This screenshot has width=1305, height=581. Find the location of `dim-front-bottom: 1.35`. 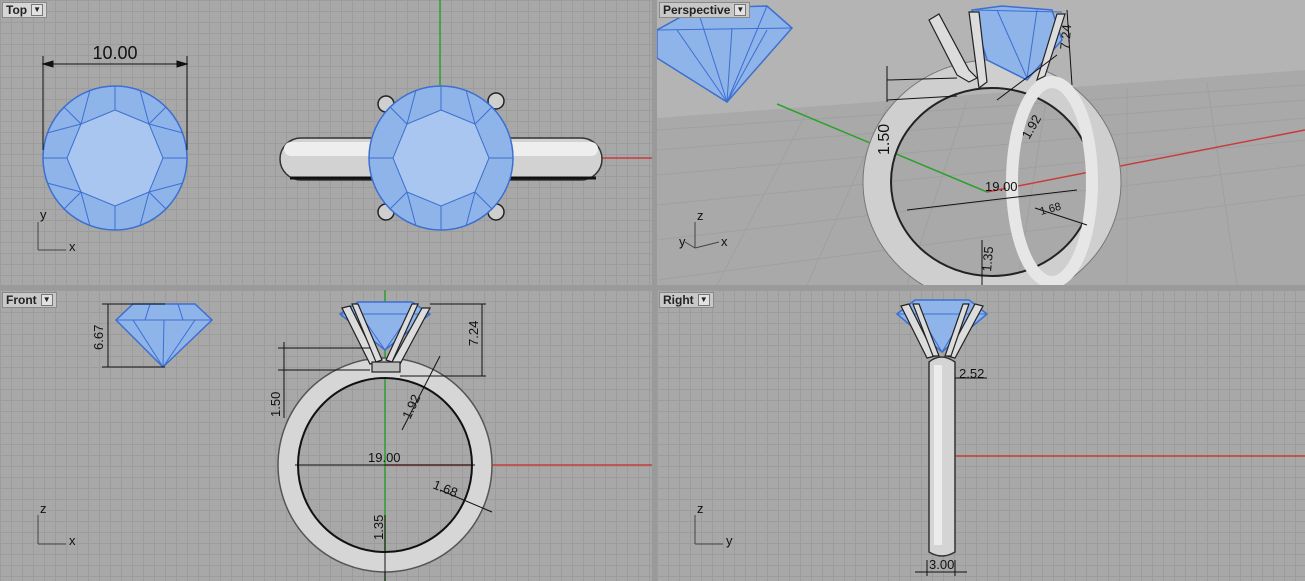

dim-front-bottom: 1.35 is located at coordinates (378, 527).